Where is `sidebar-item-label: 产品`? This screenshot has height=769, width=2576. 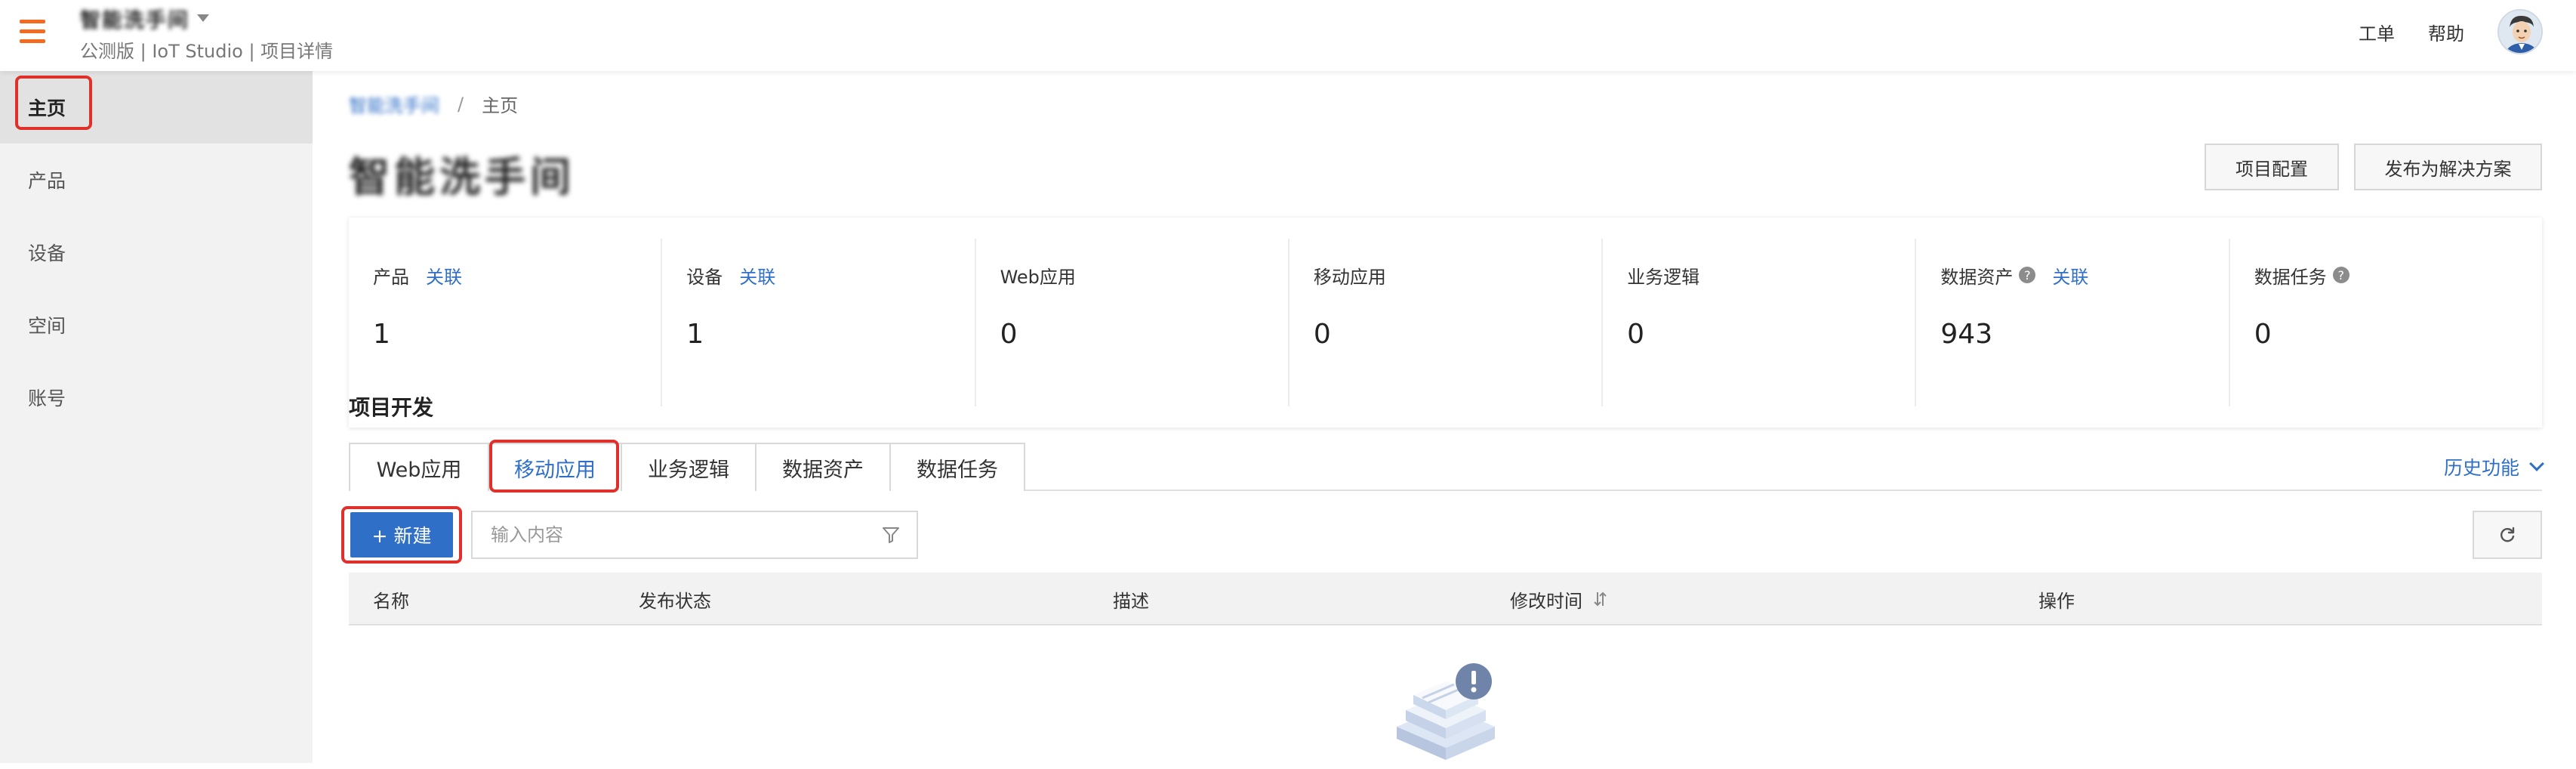 sidebar-item-label: 产品 is located at coordinates (47, 181).